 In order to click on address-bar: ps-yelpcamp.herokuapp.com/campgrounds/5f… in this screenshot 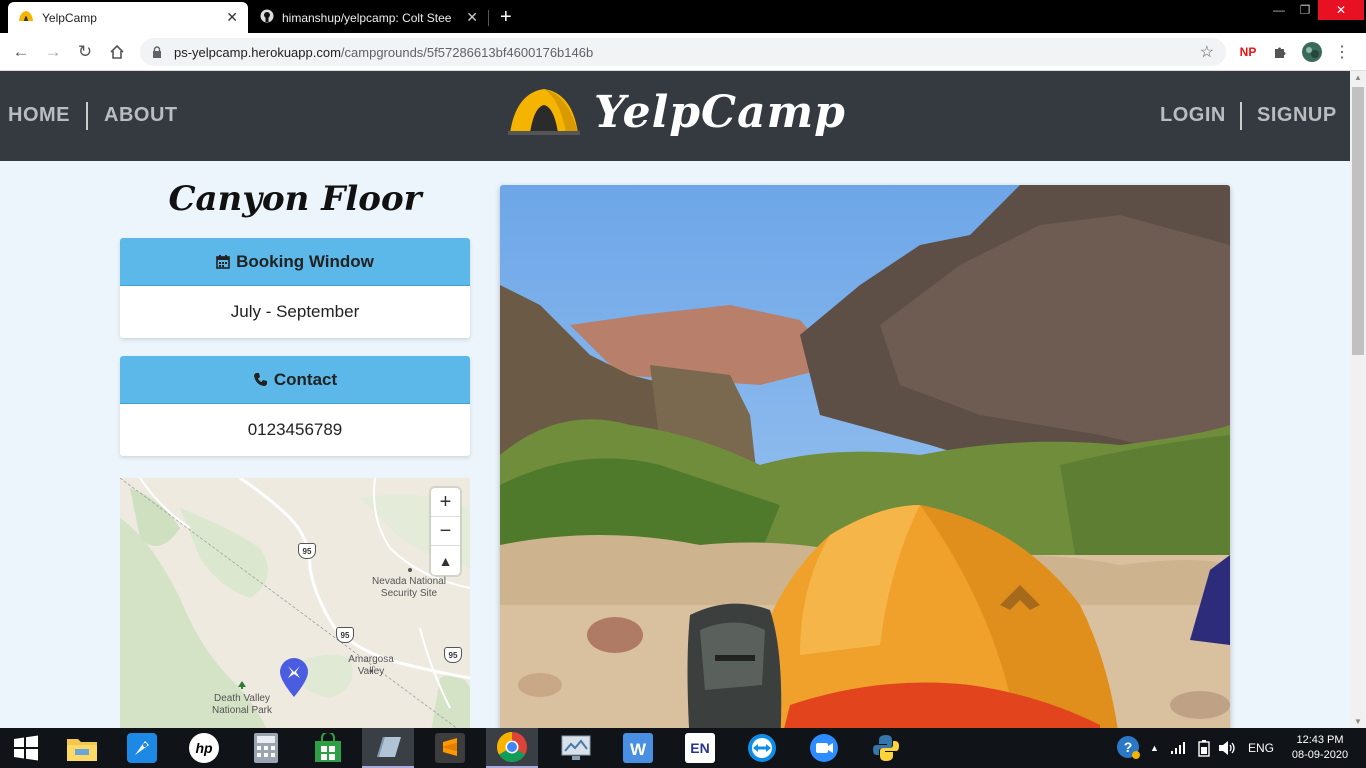, I will do `click(683, 52)`.